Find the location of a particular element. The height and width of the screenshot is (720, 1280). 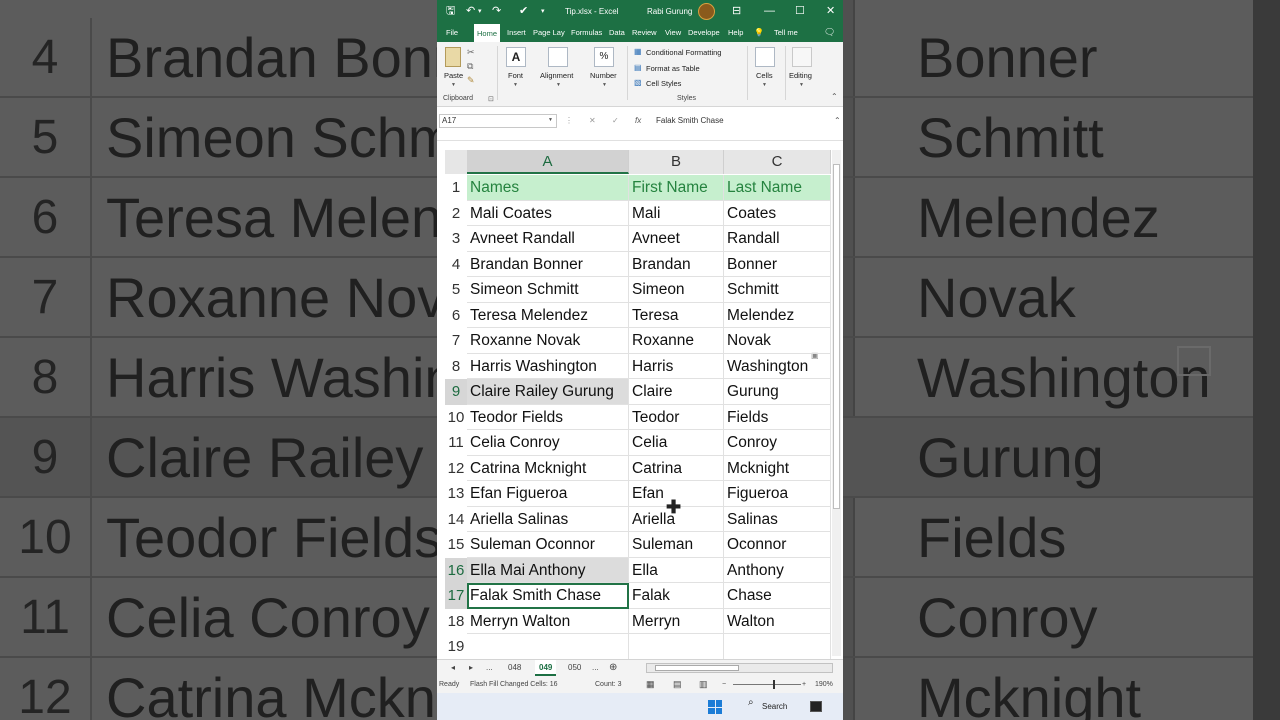

table-cell: Figueroa is located at coordinates (777, 494).